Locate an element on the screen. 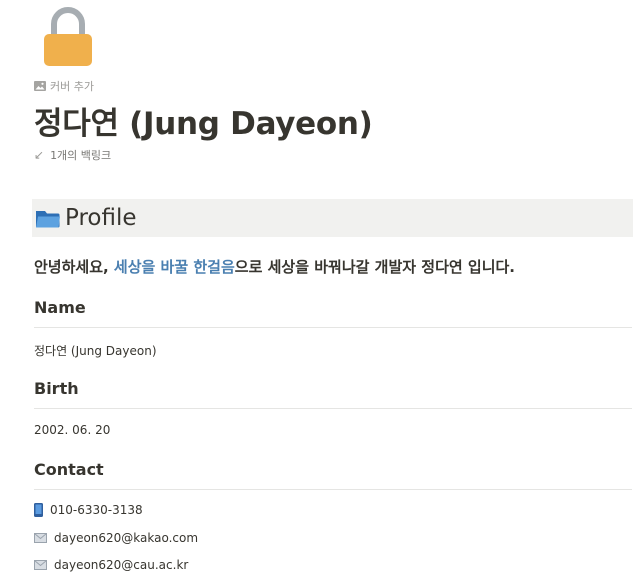 The height and width of the screenshot is (580, 640). page-title: 정다연 (Jung Dayeon) is located at coordinates (203, 120).